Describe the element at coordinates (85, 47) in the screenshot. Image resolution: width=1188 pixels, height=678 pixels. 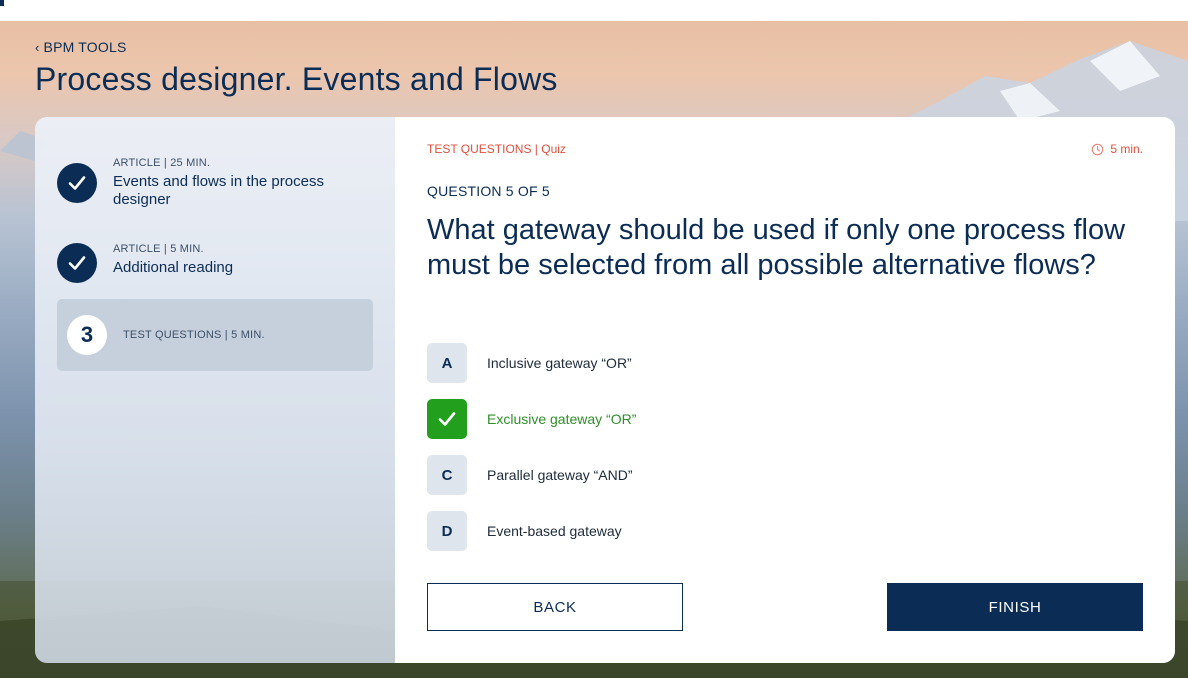
I see `breadcrumb-label: BPM TOOLS` at that location.